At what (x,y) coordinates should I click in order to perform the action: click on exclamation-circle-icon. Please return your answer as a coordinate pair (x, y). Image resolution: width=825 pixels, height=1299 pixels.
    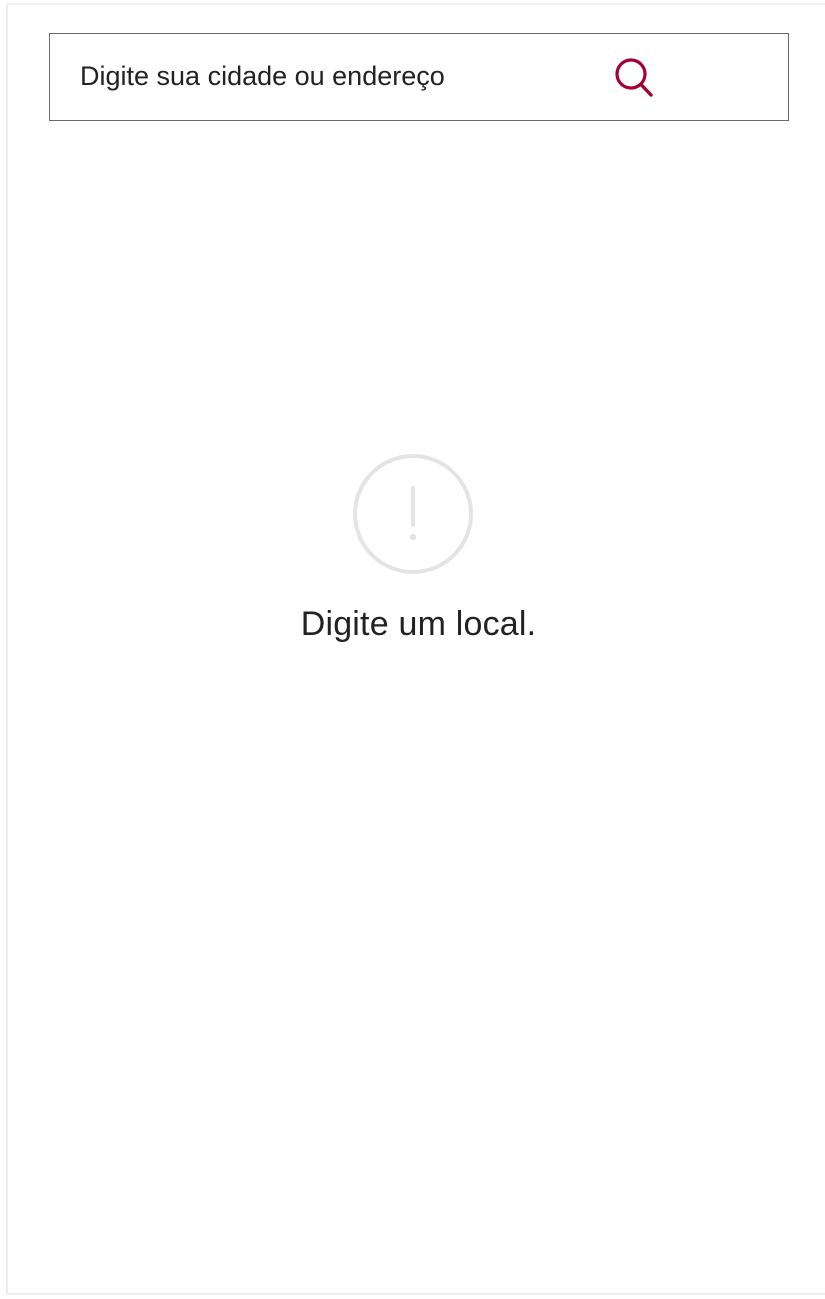
    Looking at the image, I should click on (413, 514).